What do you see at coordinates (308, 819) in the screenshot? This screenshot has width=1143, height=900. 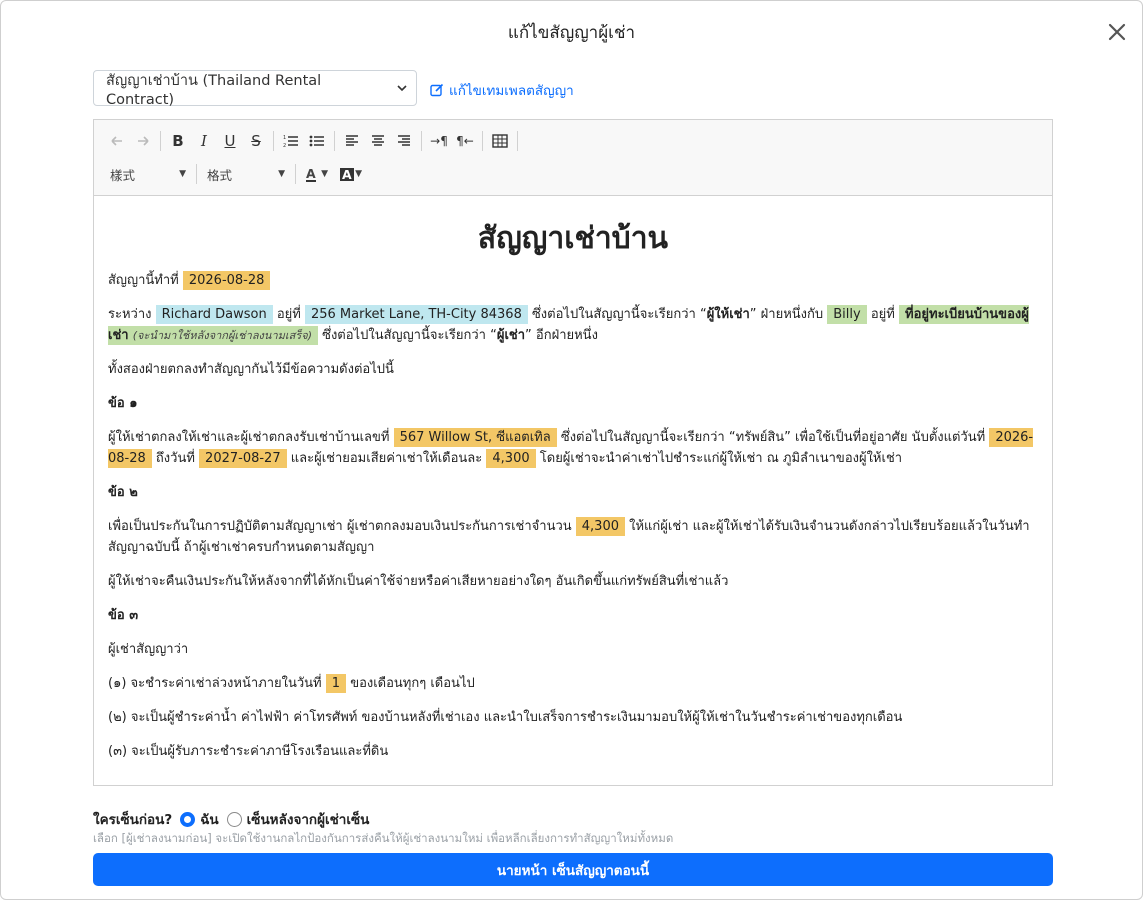 I see `radio-sign-after-tenant-label: เซ็นหลังจากผู้เช่าเซ็น` at bounding box center [308, 819].